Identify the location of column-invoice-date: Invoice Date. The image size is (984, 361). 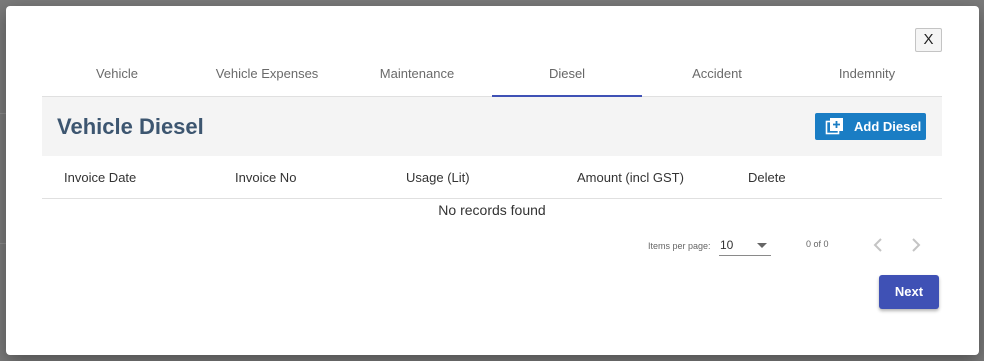
(100, 177).